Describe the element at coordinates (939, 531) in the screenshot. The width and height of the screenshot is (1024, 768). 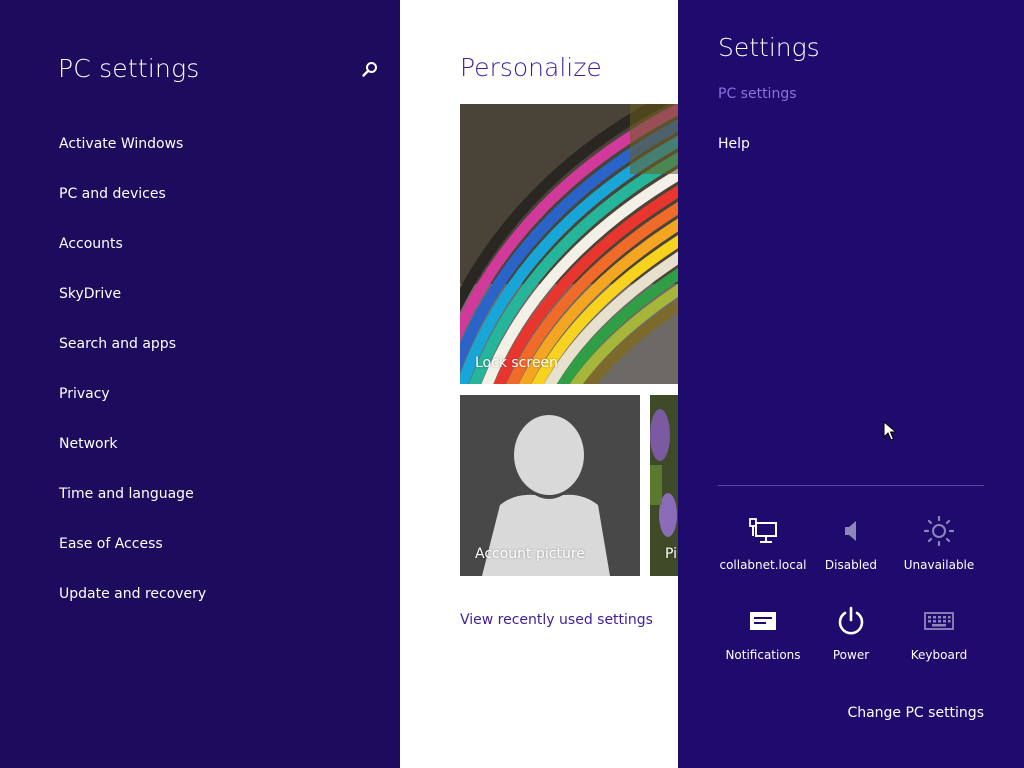
I see `brightness-icon` at that location.